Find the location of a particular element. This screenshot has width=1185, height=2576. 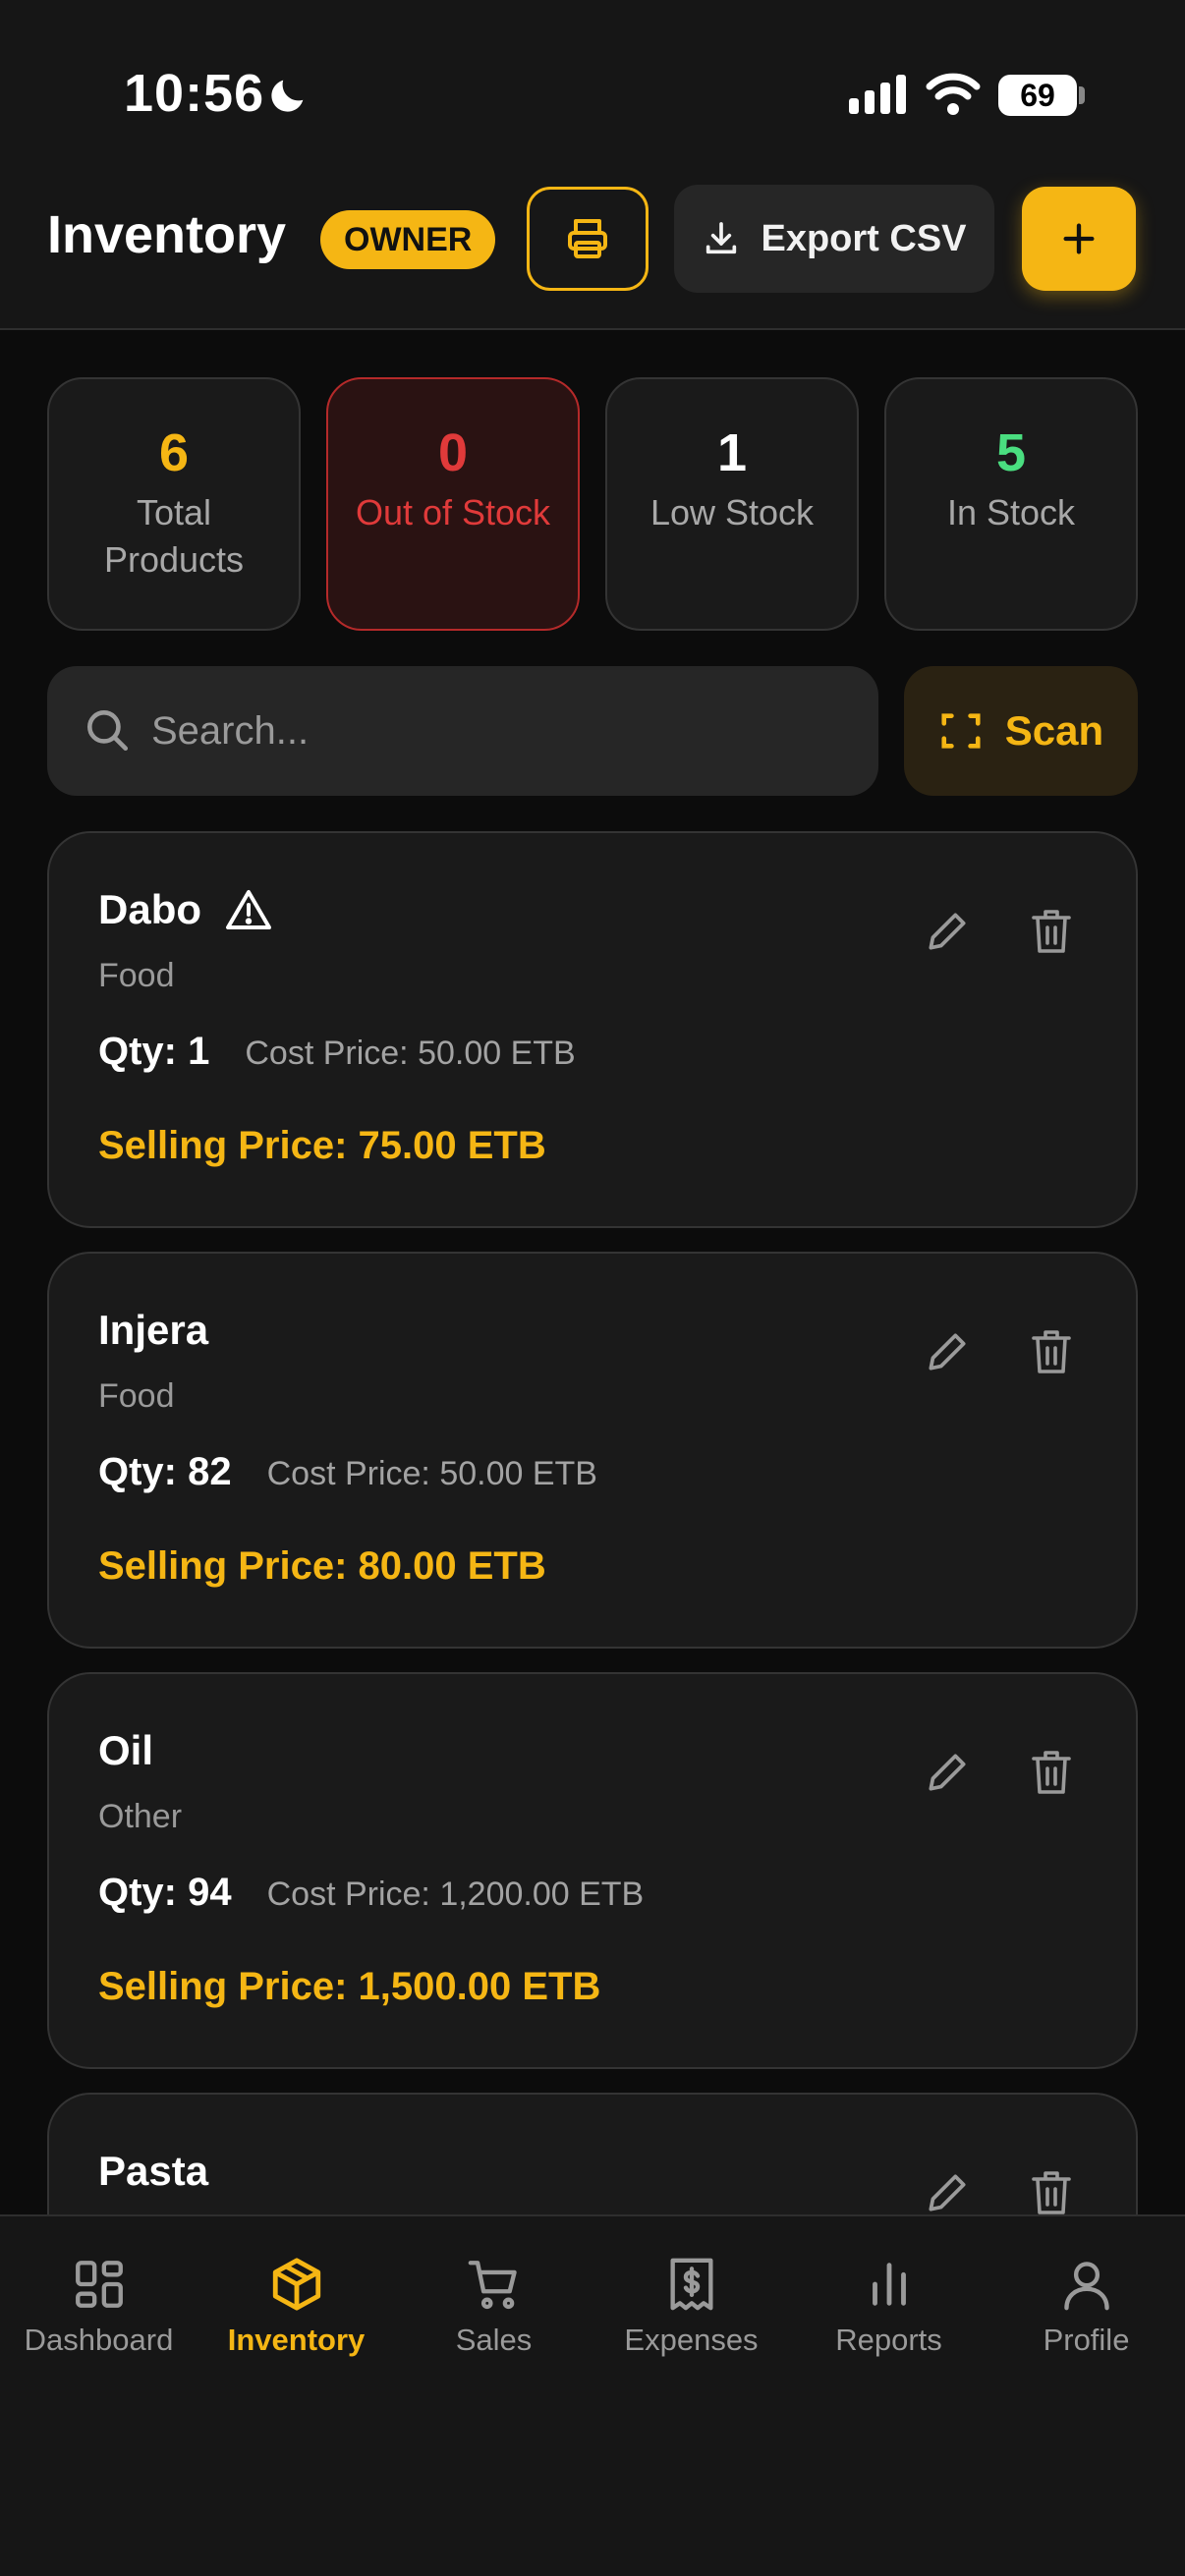

status-time: 10:56 is located at coordinates (195, 93).